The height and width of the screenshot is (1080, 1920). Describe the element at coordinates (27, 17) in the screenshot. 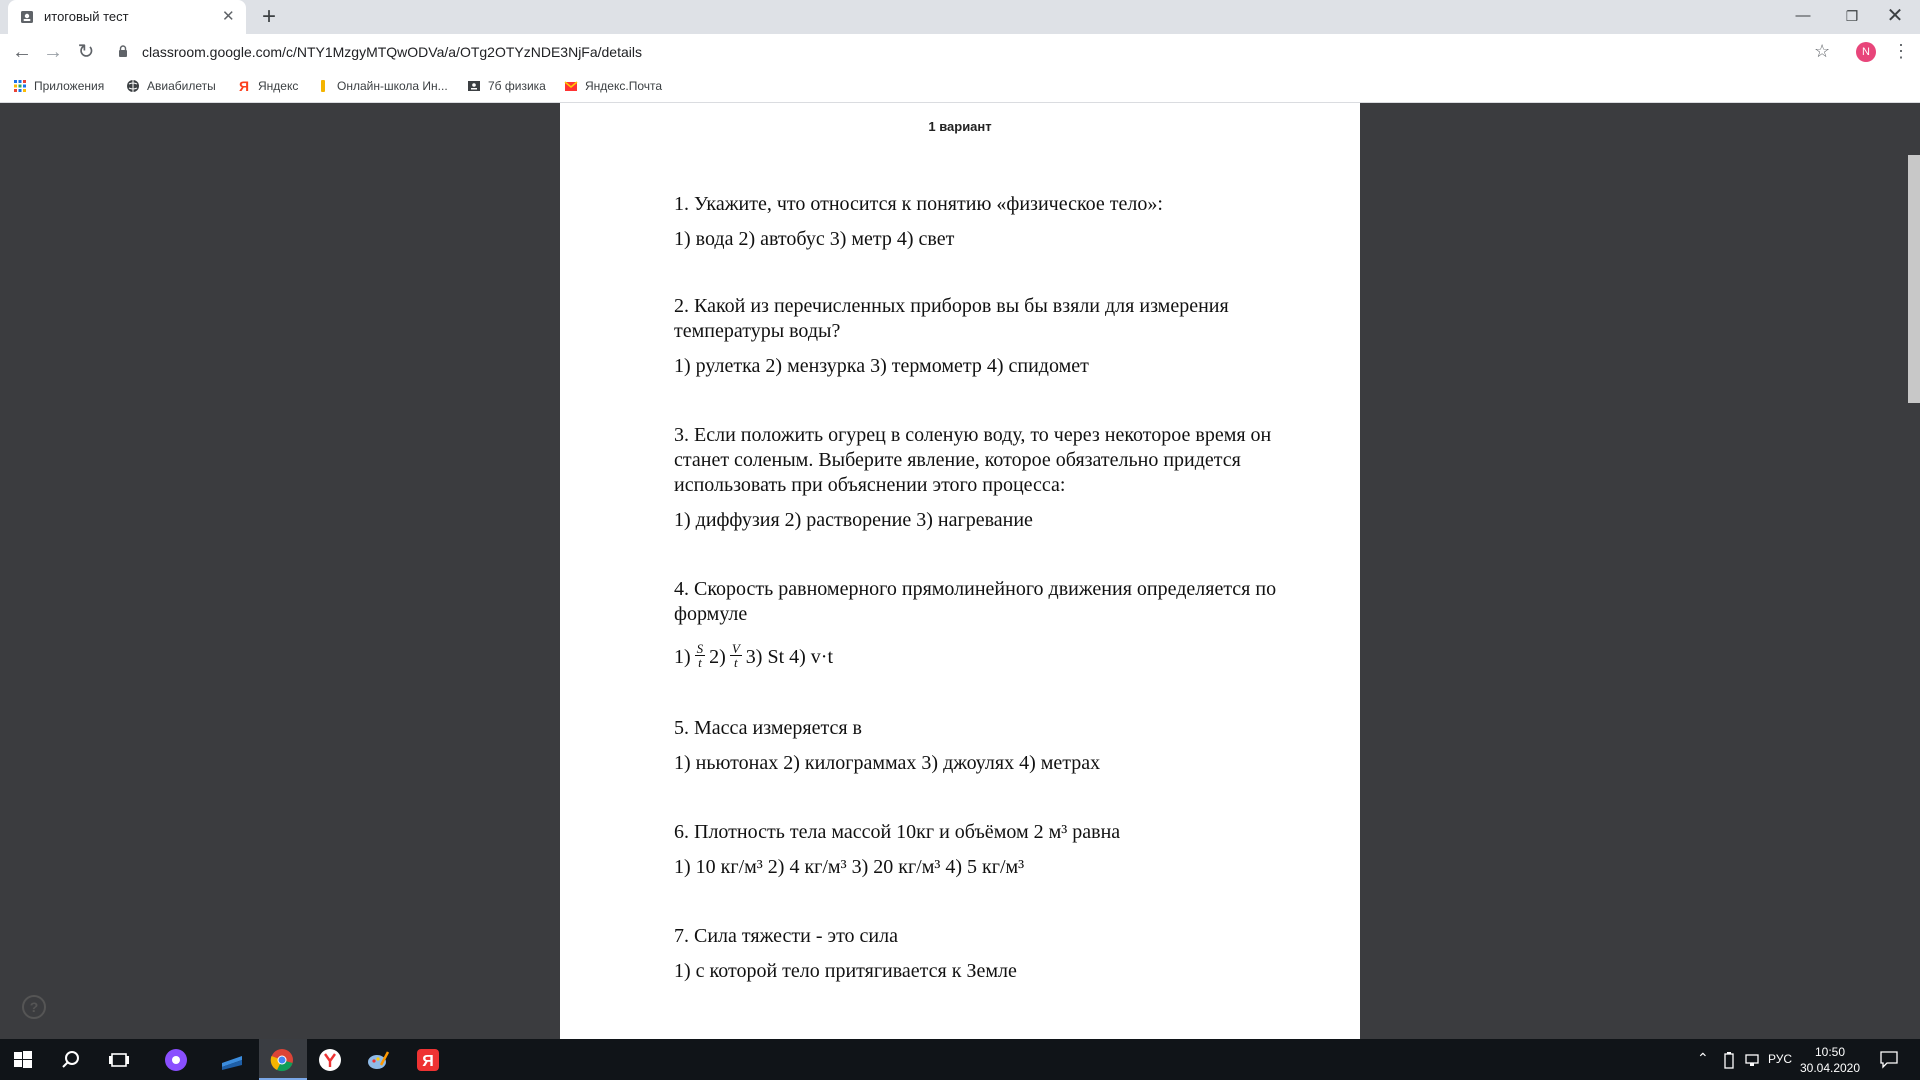

I see `classroom-assignment-icon` at that location.